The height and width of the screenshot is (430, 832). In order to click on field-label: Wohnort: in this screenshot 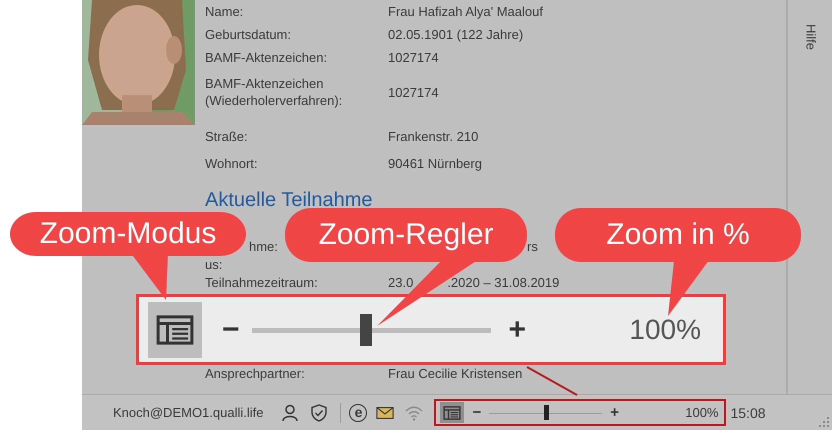, I will do `click(232, 163)`.